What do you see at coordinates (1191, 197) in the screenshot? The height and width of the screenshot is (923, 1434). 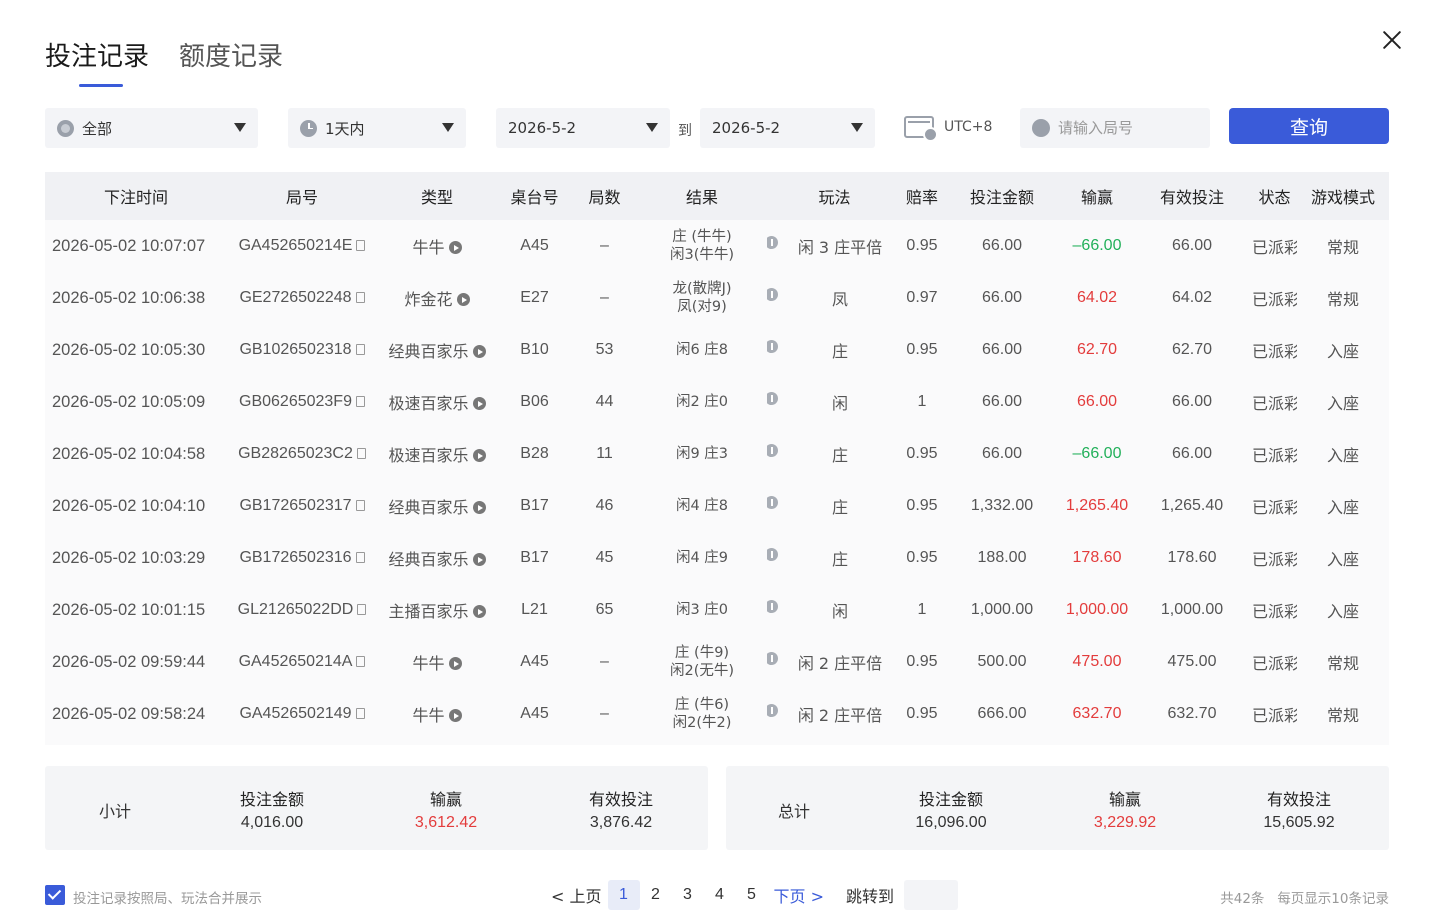 I see `header-valid: 有效投注` at bounding box center [1191, 197].